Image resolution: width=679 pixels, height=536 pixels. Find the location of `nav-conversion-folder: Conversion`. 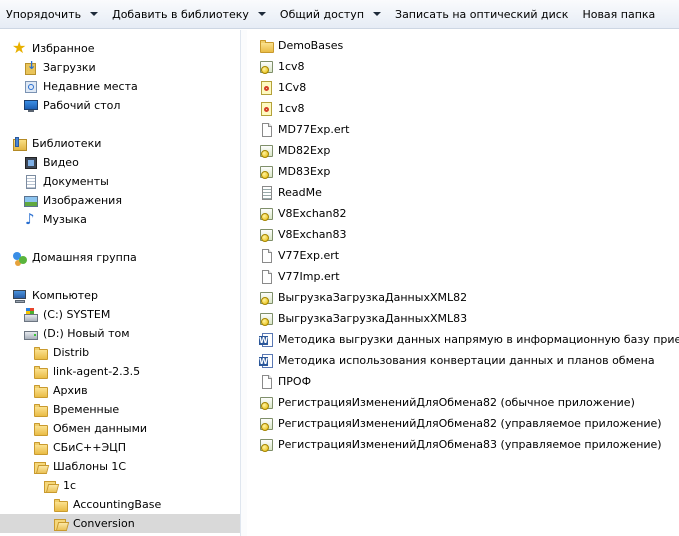

nav-conversion-folder: Conversion is located at coordinates (120, 523).